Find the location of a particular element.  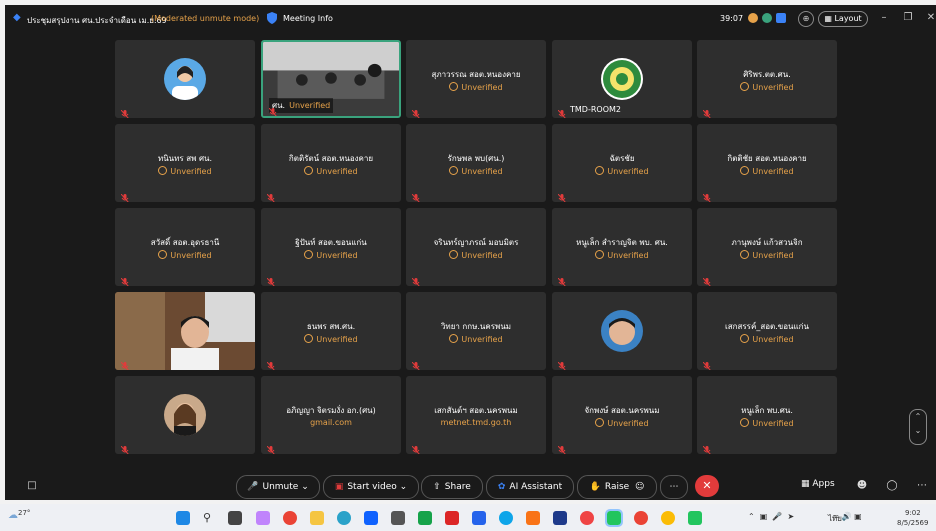

taskbar-time: 9:02 is located at coordinates (913, 513).